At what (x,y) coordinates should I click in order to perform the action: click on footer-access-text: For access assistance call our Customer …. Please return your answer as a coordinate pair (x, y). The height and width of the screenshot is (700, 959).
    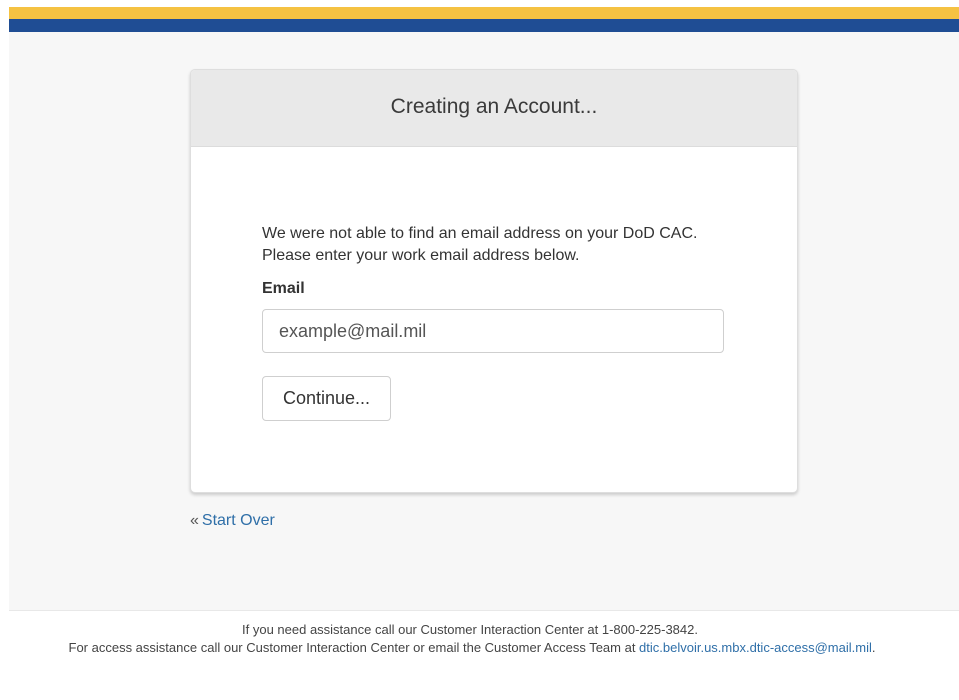
    Looking at the image, I should click on (473, 647).